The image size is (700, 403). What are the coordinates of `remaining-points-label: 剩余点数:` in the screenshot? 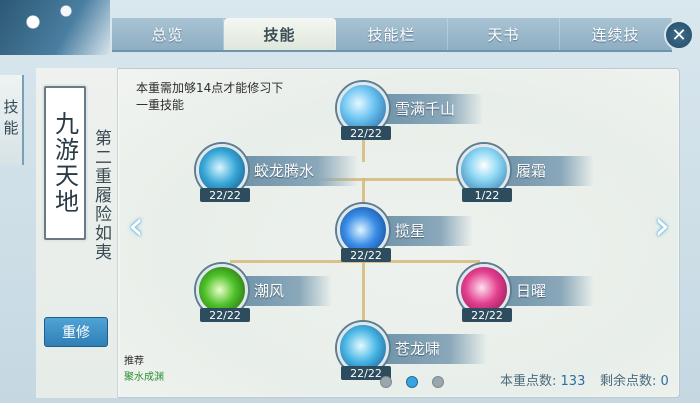 It's located at (628, 381).